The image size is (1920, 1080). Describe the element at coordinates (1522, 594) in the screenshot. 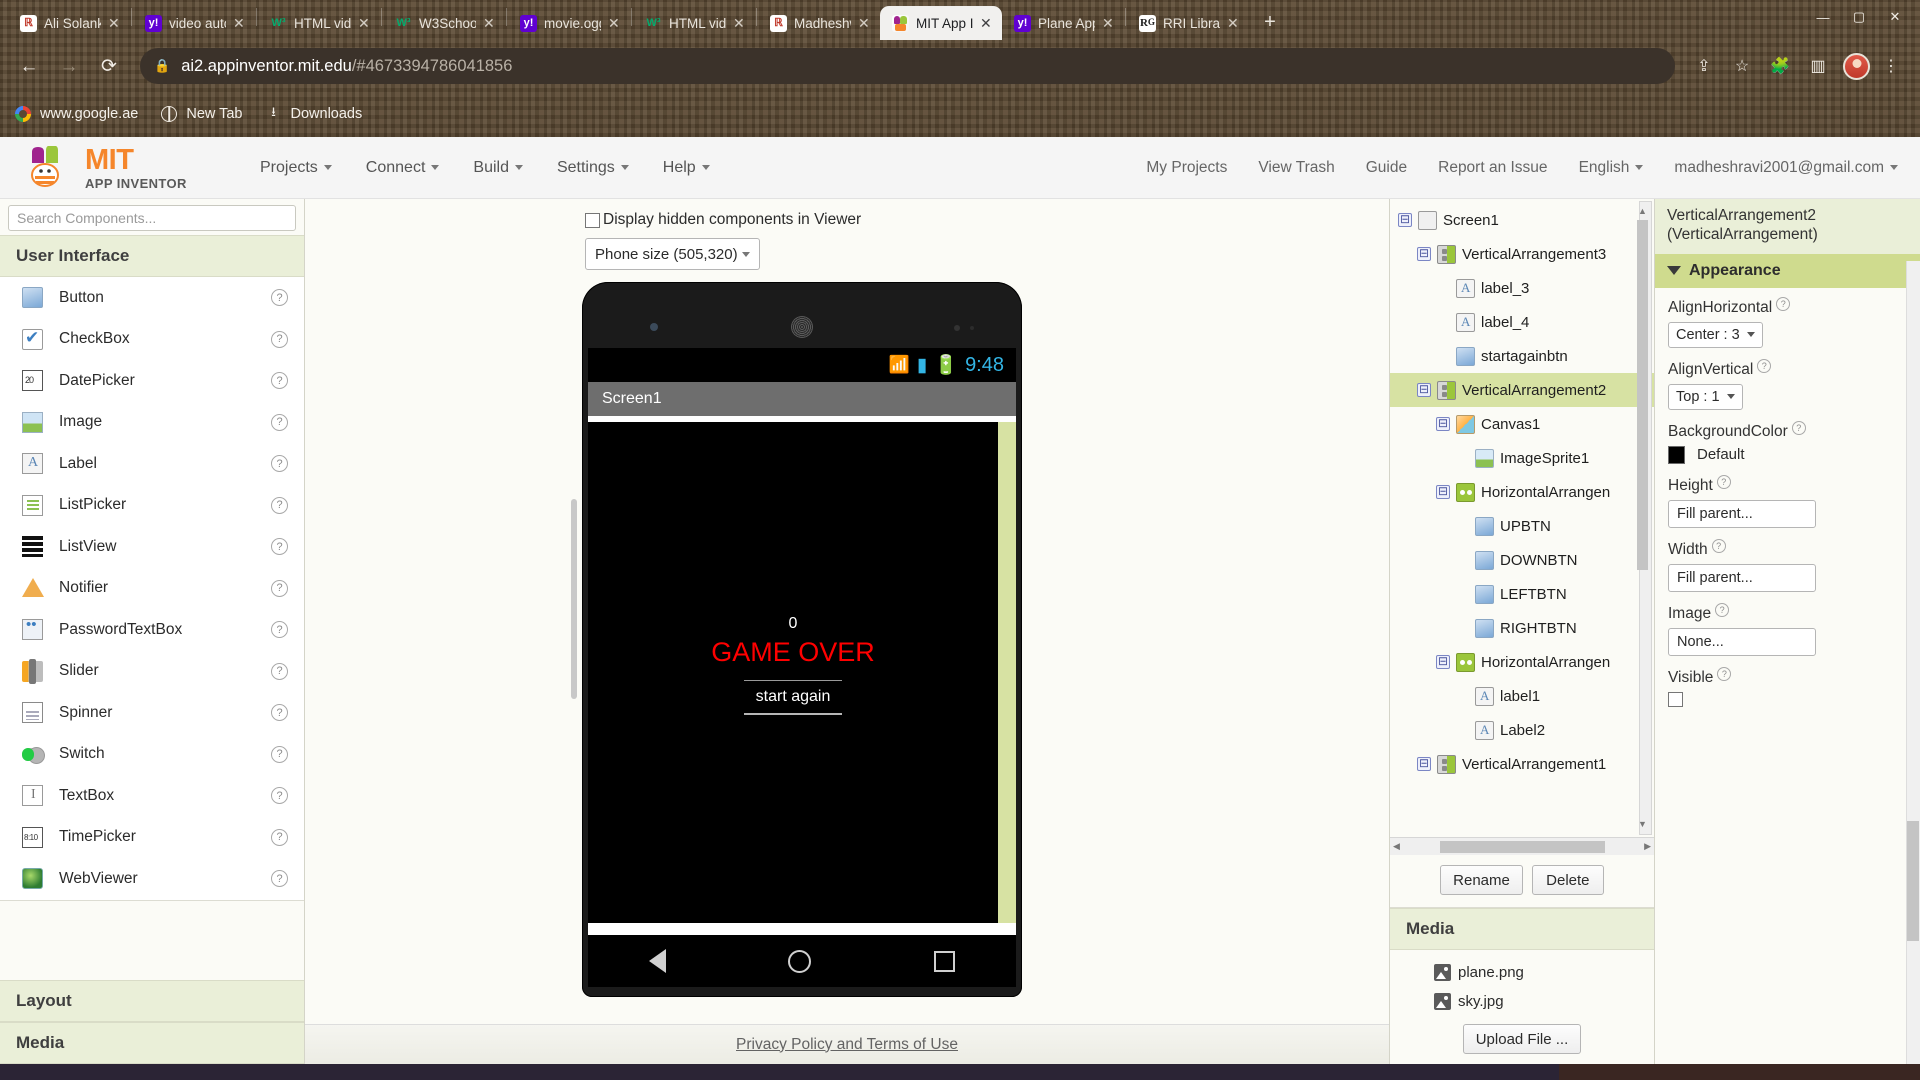

I see `tree-node-leftbtn: LEFTBTN` at that location.